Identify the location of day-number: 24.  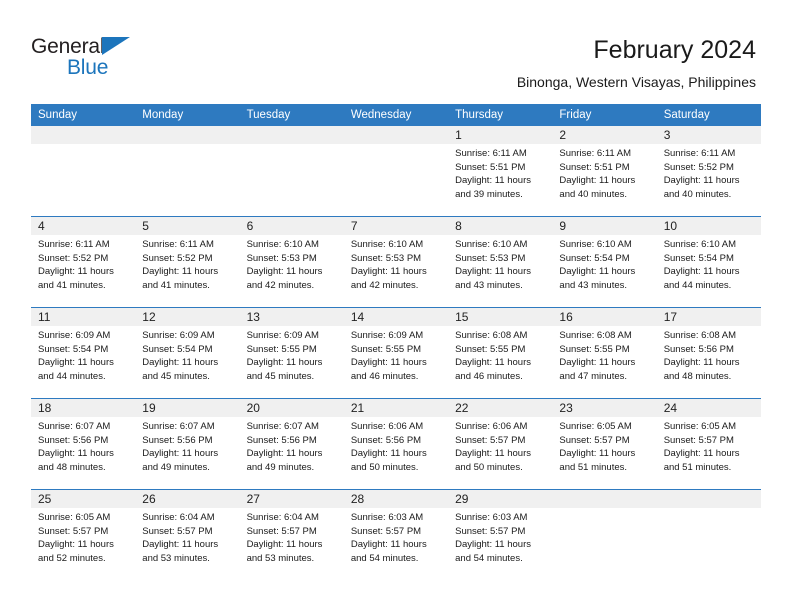
(708, 407).